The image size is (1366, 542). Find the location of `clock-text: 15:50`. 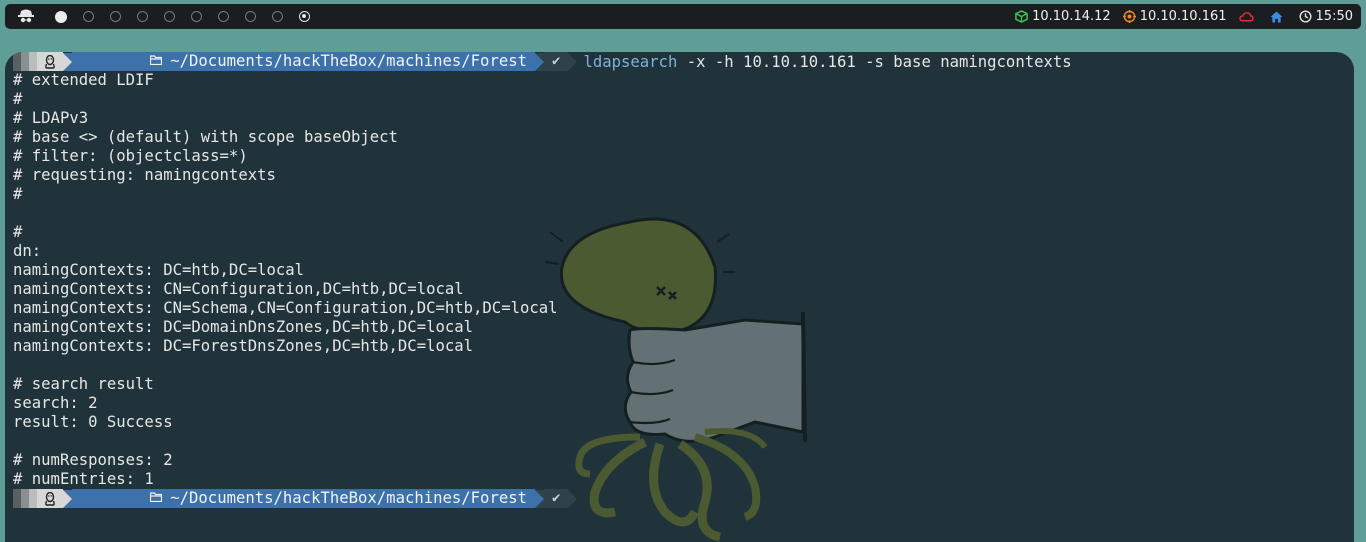

clock-text: 15:50 is located at coordinates (1334, 16).